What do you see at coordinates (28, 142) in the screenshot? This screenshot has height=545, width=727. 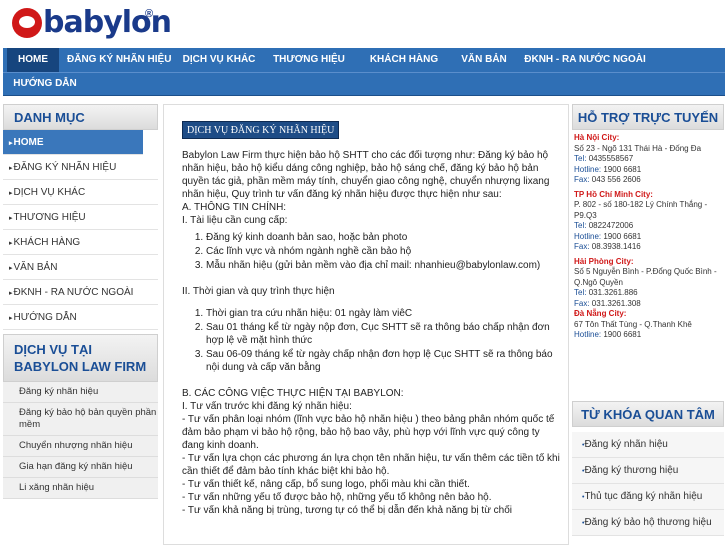 I see `category-item-label: HOME` at bounding box center [28, 142].